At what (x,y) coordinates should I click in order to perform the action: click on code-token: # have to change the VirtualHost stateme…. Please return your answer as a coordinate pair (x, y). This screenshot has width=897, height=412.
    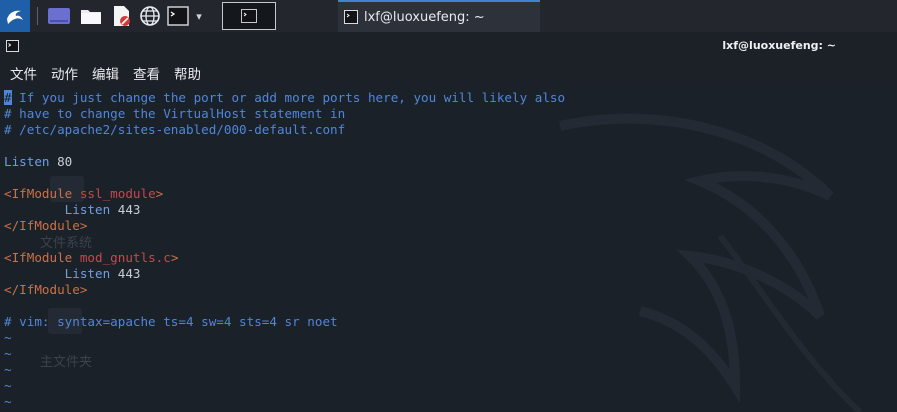
    Looking at the image, I should click on (175, 113).